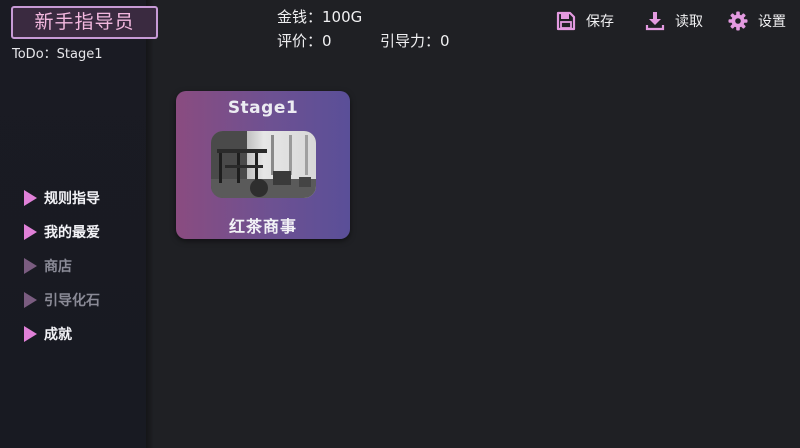  What do you see at coordinates (150, 224) in the screenshot?
I see `sidebar-shadow` at bounding box center [150, 224].